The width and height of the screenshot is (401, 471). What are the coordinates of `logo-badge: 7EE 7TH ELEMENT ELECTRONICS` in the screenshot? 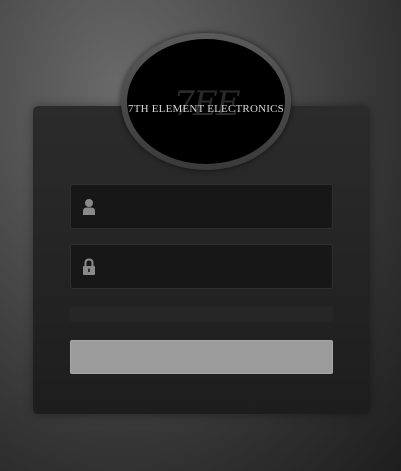 It's located at (206, 101).